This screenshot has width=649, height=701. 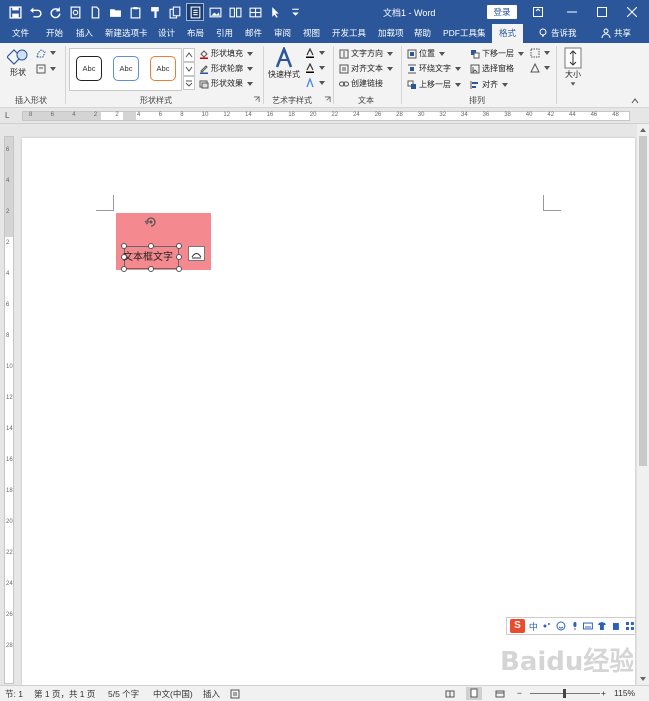 I want to click on resize-handle-bottom, so click(x=151, y=269).